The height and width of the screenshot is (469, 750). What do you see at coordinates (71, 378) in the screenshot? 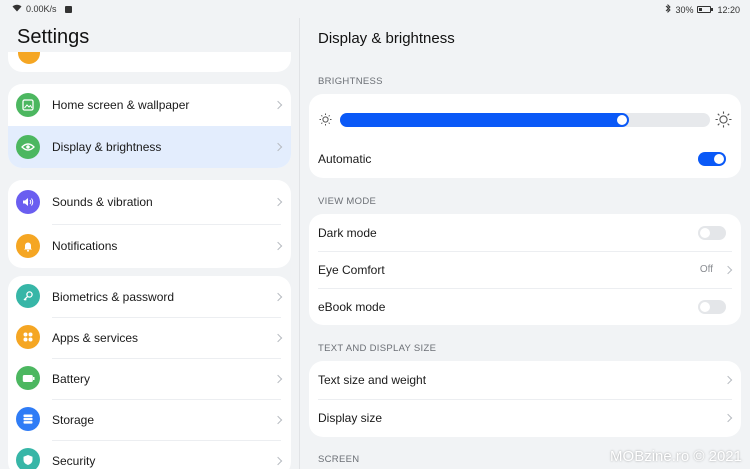
I see `sidebar-item-label: Battery` at bounding box center [71, 378].